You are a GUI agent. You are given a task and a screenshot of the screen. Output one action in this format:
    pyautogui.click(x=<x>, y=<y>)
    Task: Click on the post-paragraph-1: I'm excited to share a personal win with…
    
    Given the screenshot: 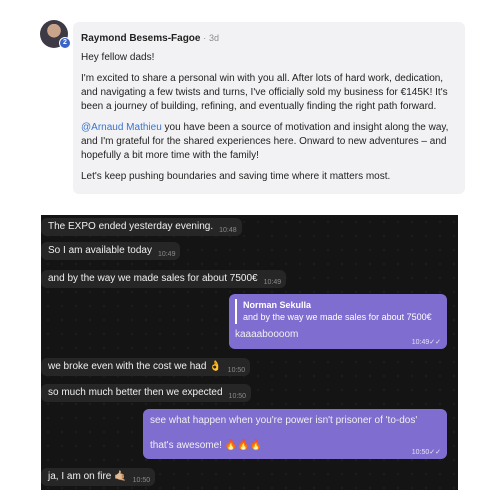 What is the action you would take?
    pyautogui.click(x=264, y=92)
    